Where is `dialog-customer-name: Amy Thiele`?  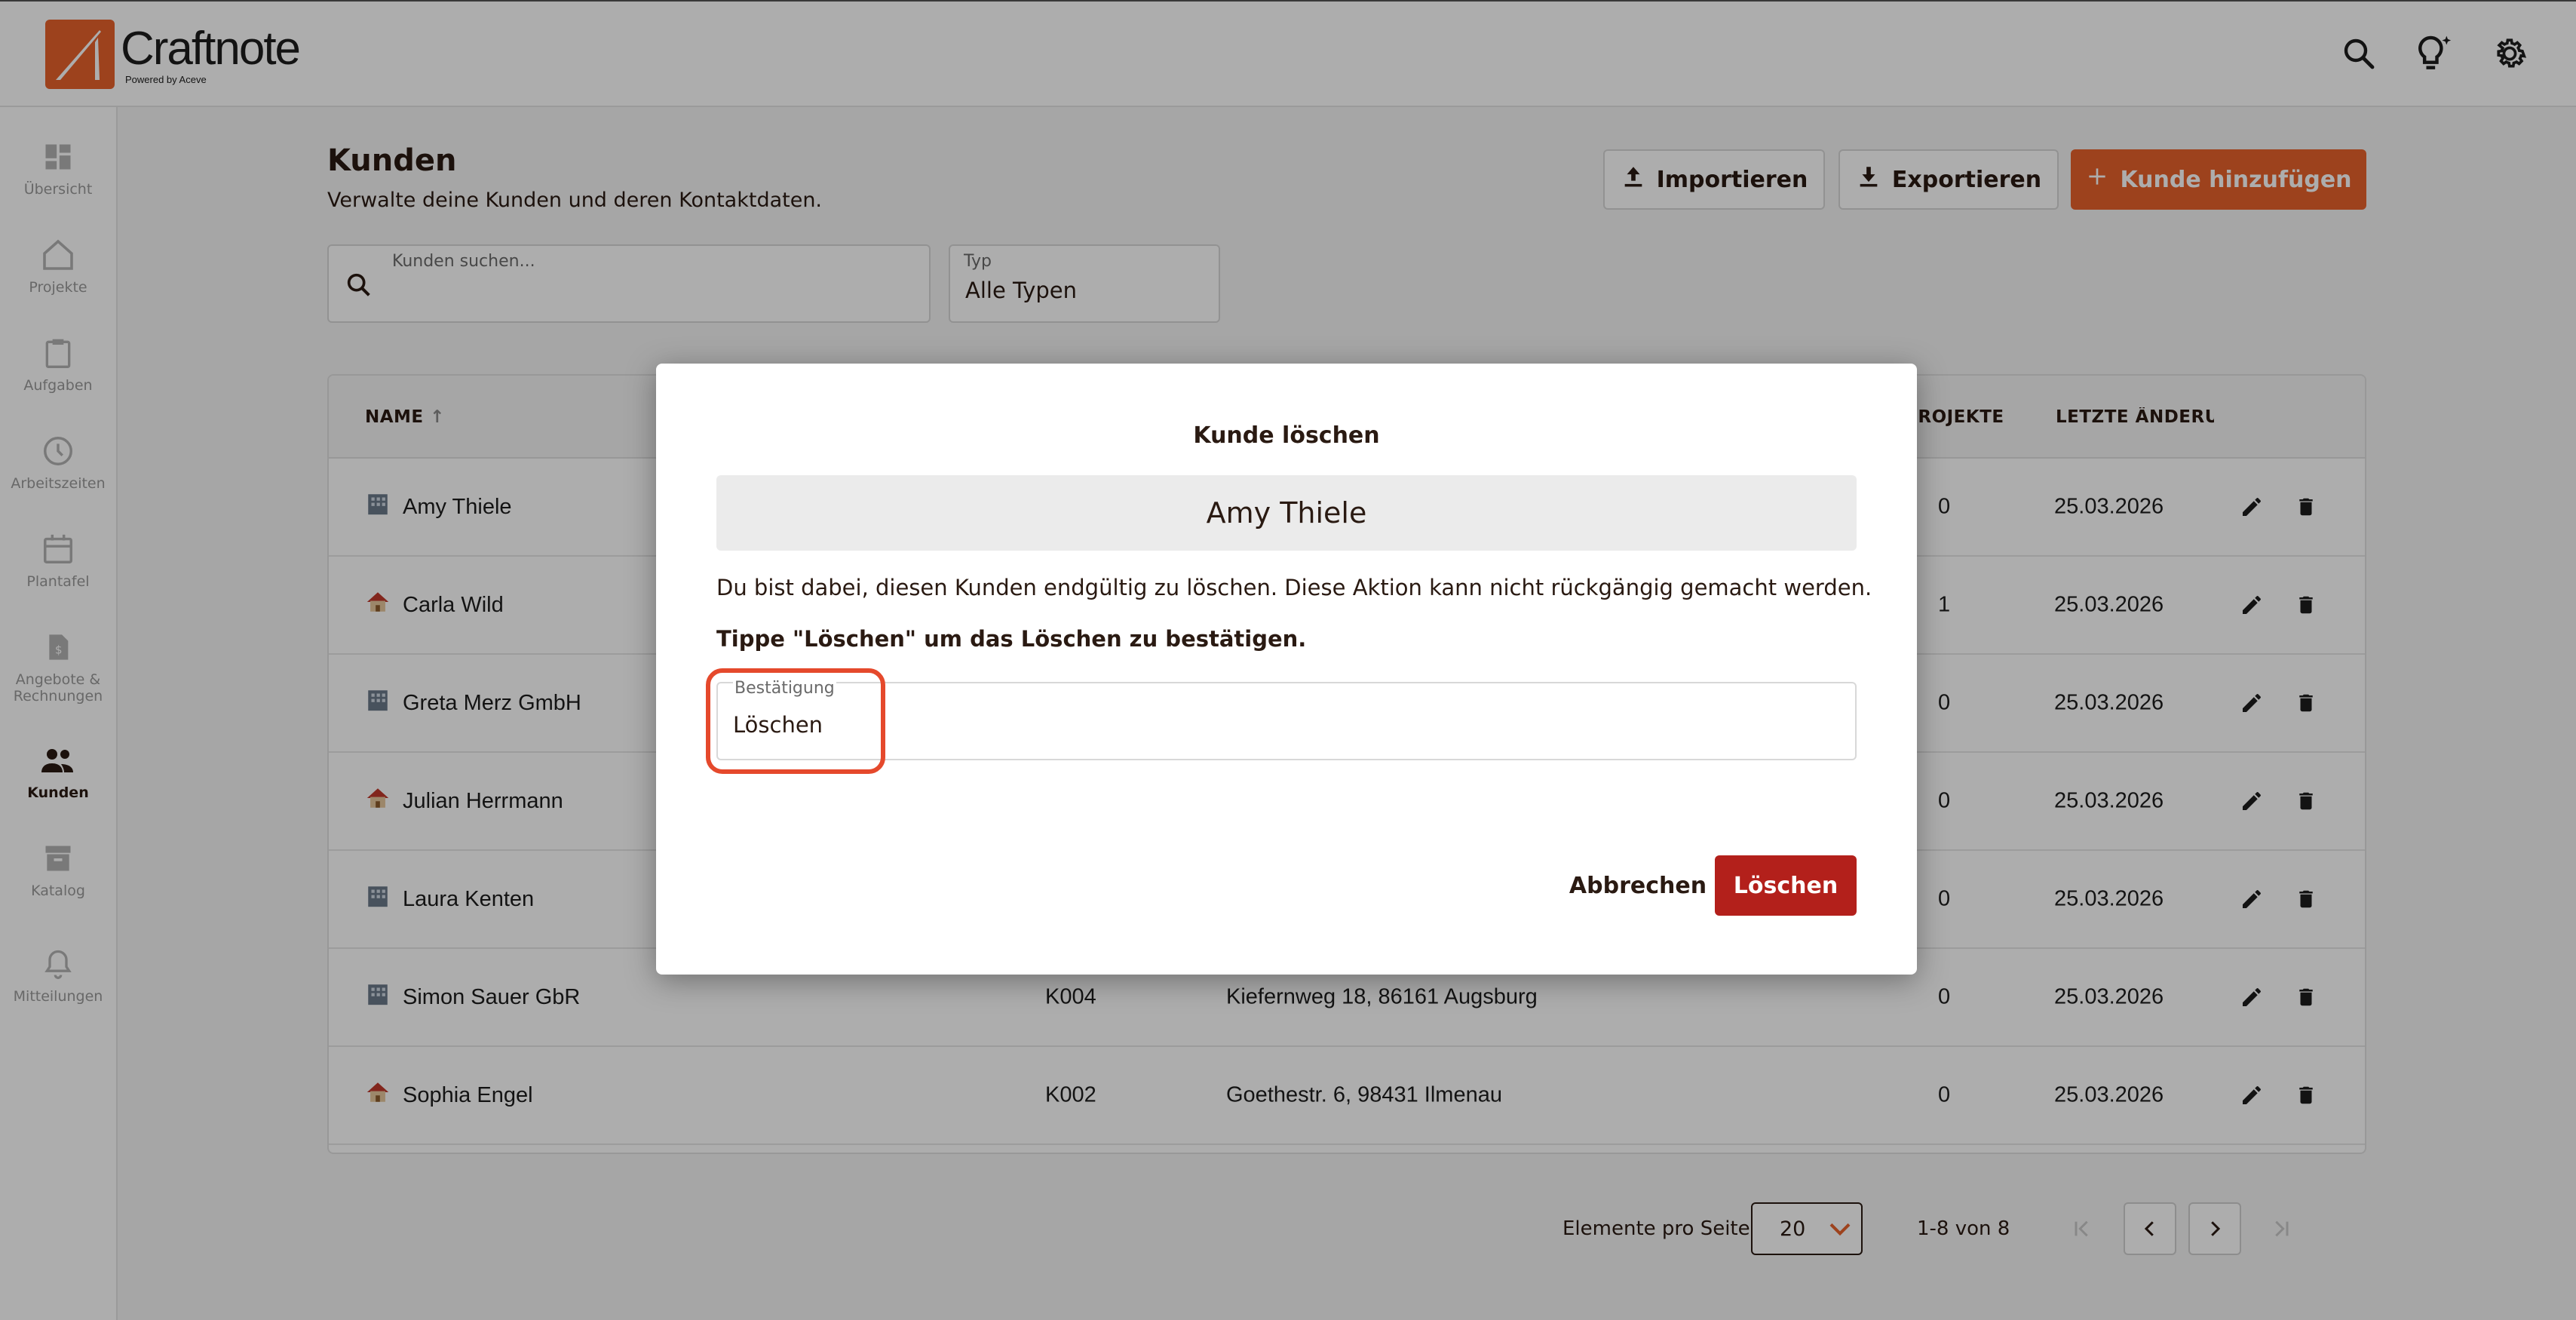
dialog-customer-name: Amy Thiele is located at coordinates (1286, 513).